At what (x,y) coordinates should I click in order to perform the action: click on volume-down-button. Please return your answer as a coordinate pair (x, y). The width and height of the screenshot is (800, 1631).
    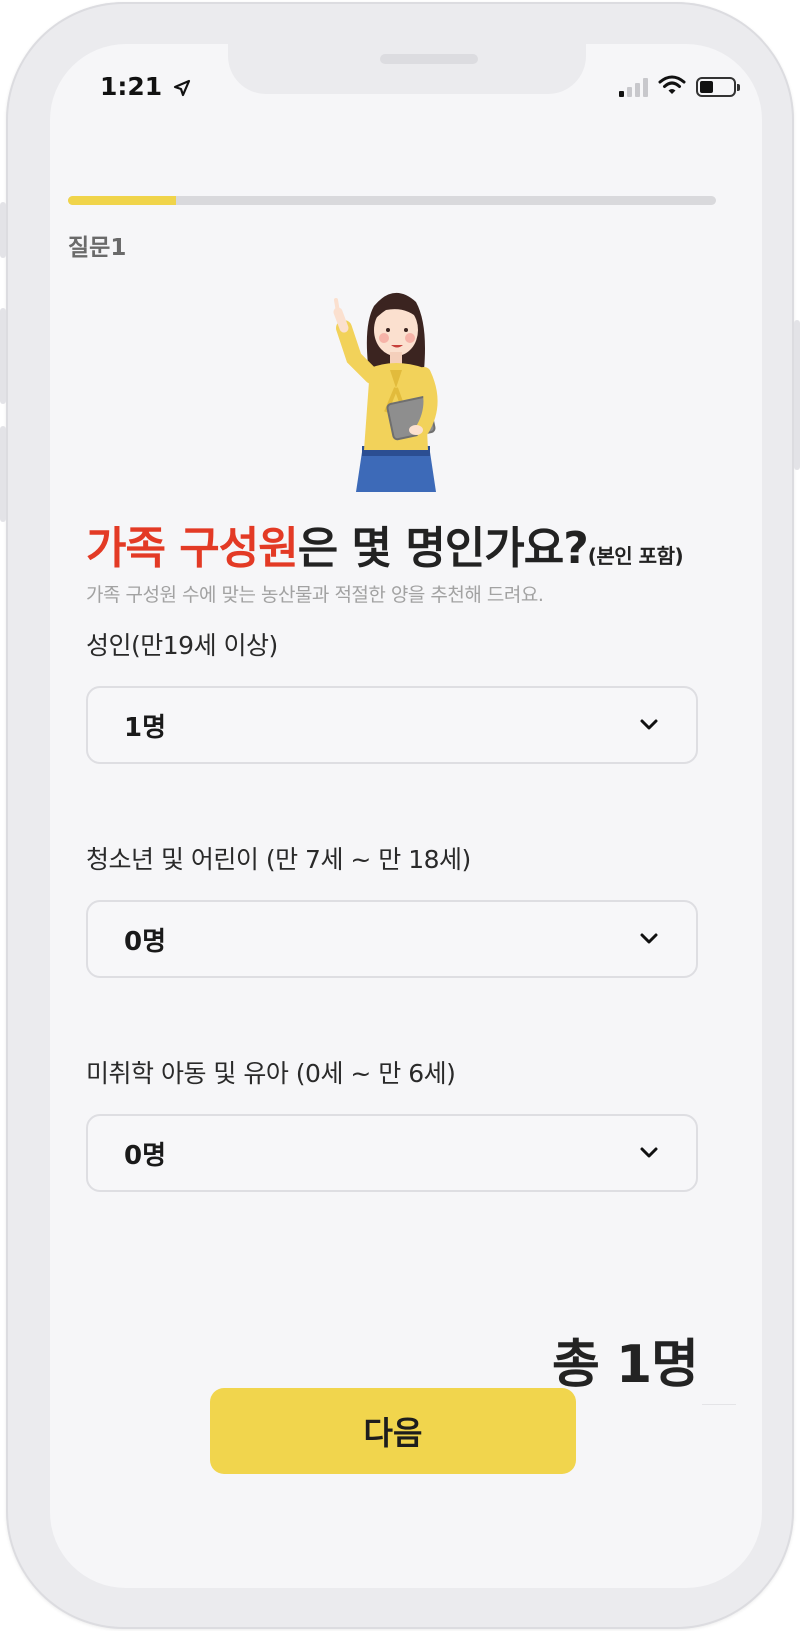
    Looking at the image, I should click on (3, 474).